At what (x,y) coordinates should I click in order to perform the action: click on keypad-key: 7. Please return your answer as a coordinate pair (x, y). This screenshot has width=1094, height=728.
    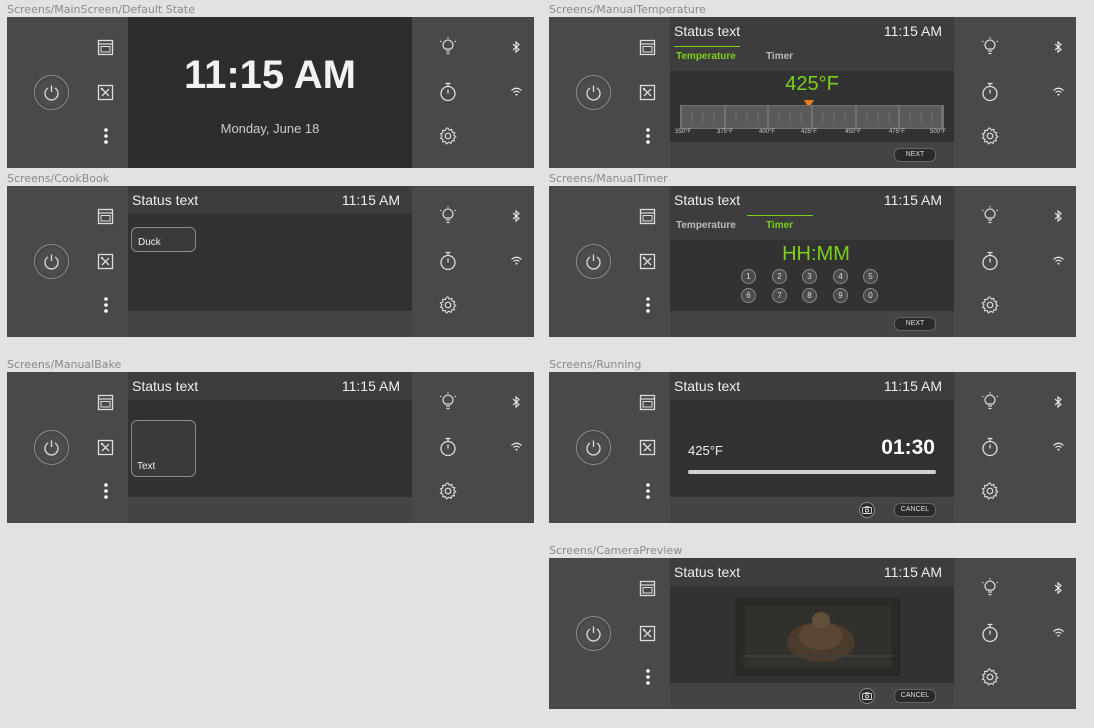
    Looking at the image, I should click on (779, 295).